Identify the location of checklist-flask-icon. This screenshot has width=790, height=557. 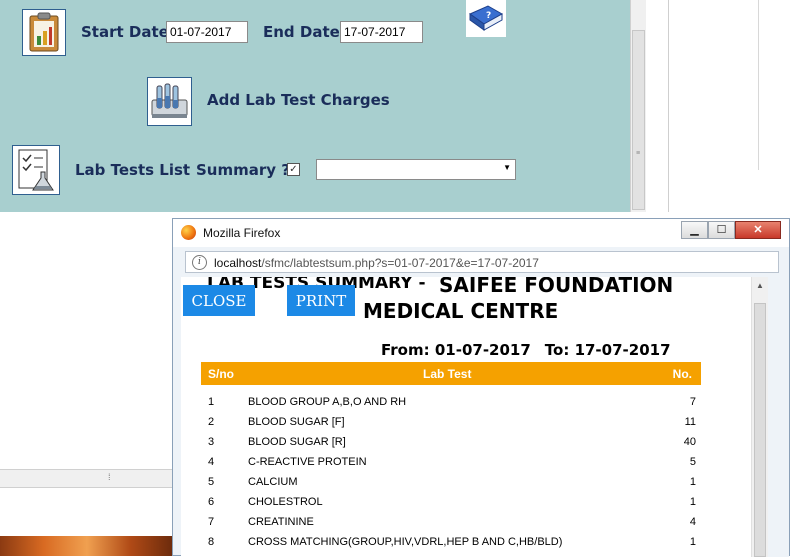
(36, 170).